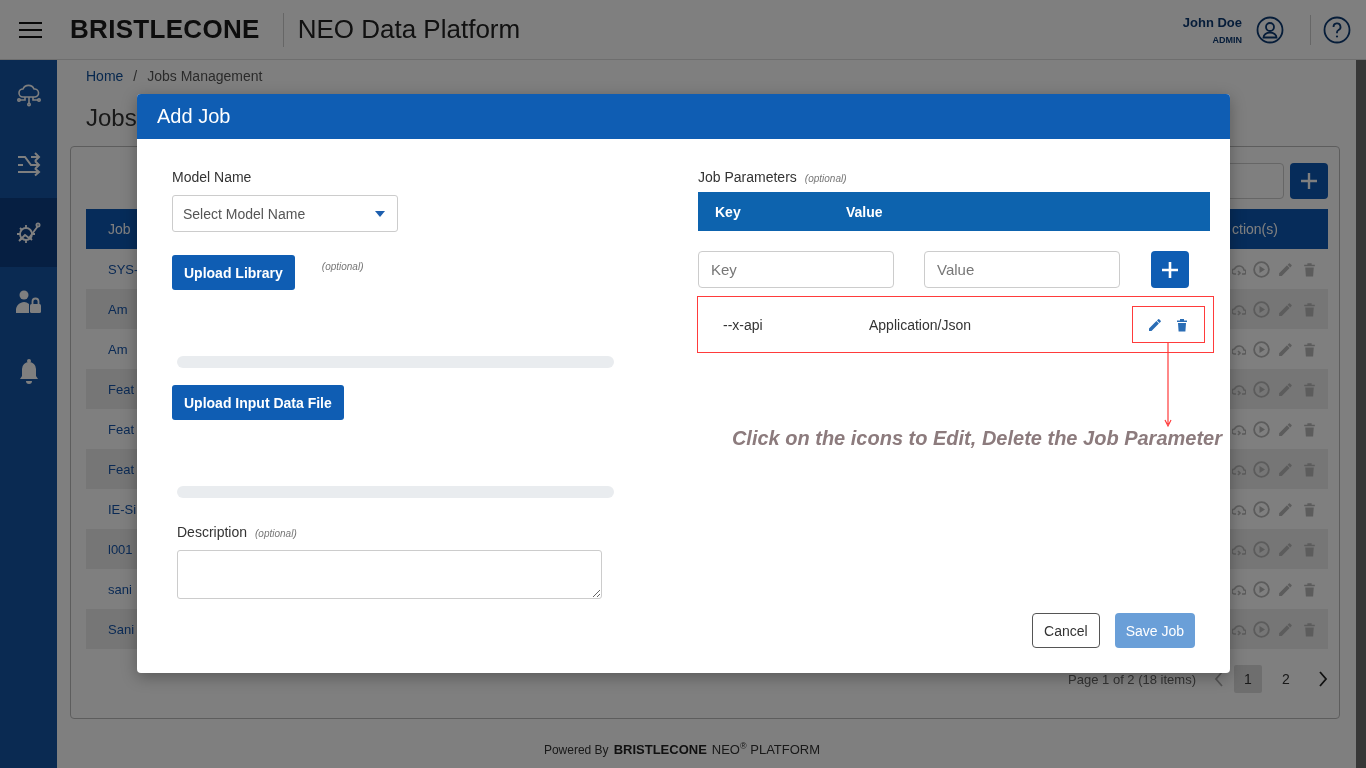 Image resolution: width=1366 pixels, height=768 pixels. I want to click on field-label: Description, so click(212, 532).